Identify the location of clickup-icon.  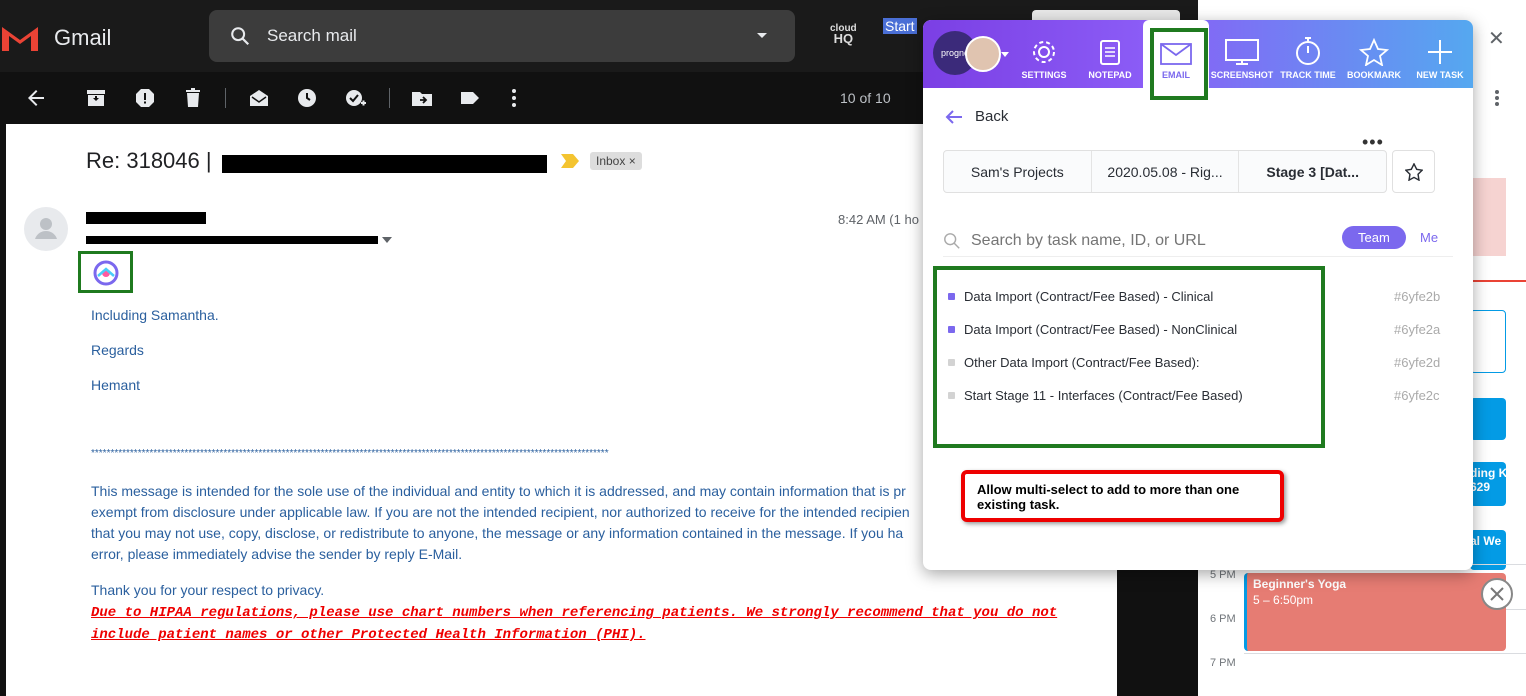
(106, 273).